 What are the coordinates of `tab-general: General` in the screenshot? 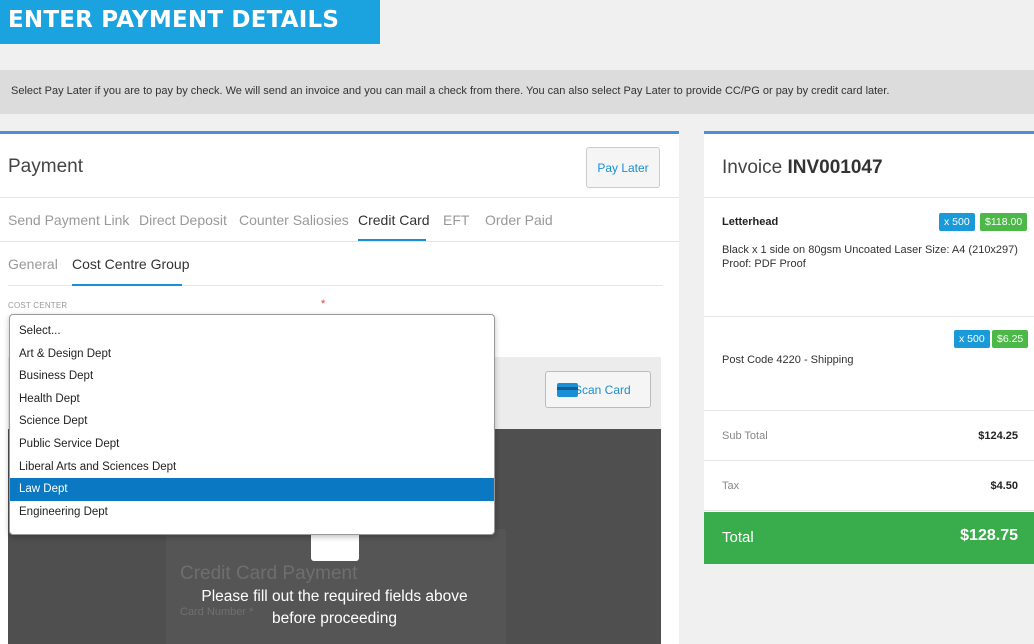 It's located at (33, 264).